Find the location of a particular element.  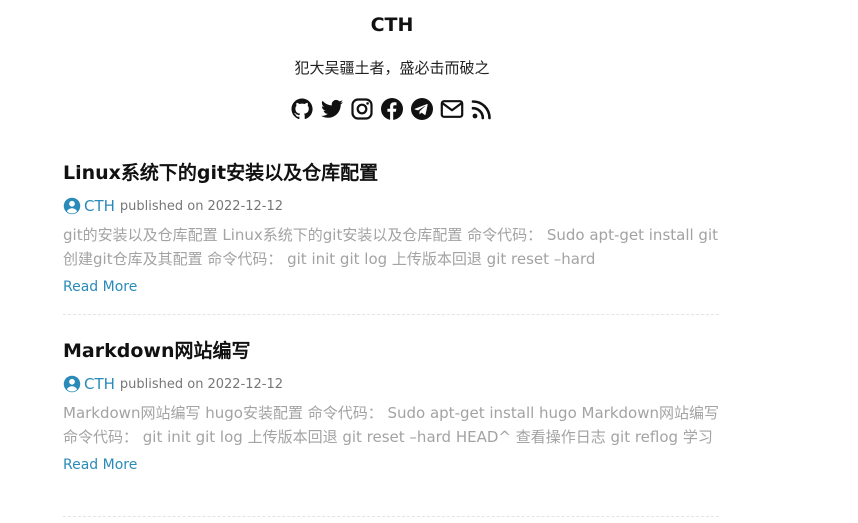

twitter-icon is located at coordinates (332, 108).